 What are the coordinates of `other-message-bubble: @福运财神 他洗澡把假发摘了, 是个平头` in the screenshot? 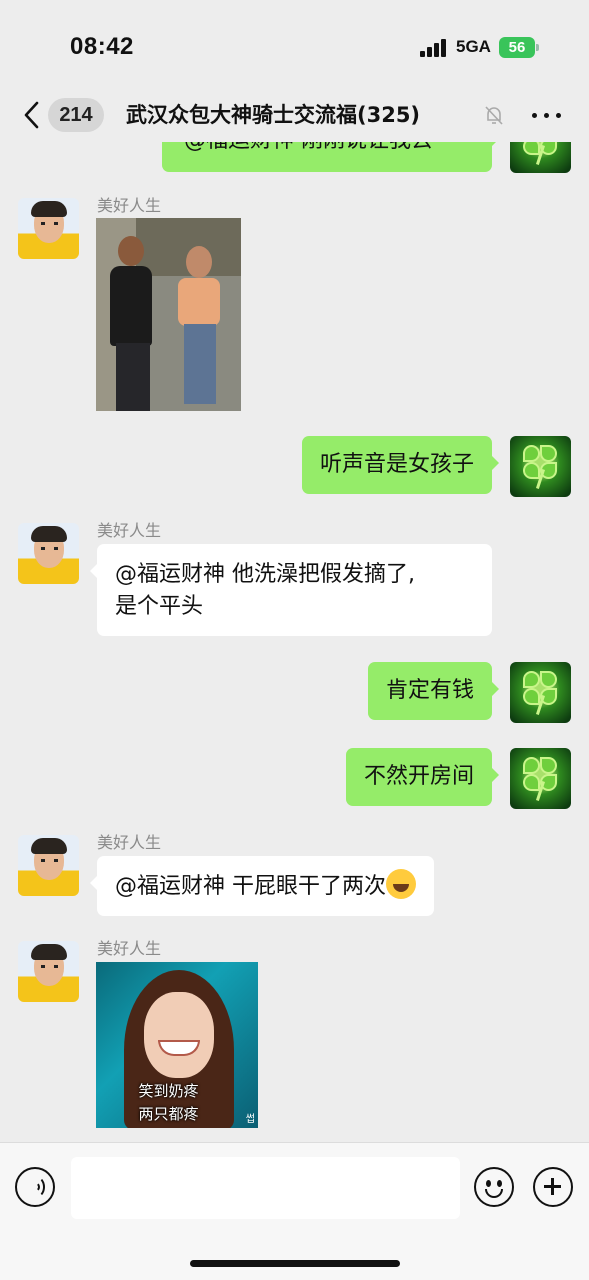 It's located at (291, 590).